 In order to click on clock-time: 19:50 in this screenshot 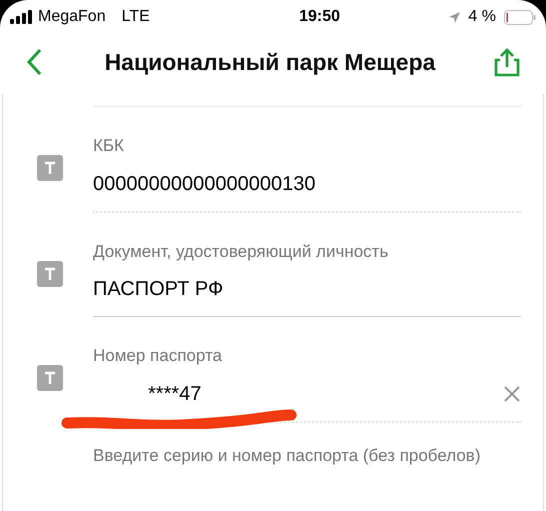, I will do `click(319, 17)`.